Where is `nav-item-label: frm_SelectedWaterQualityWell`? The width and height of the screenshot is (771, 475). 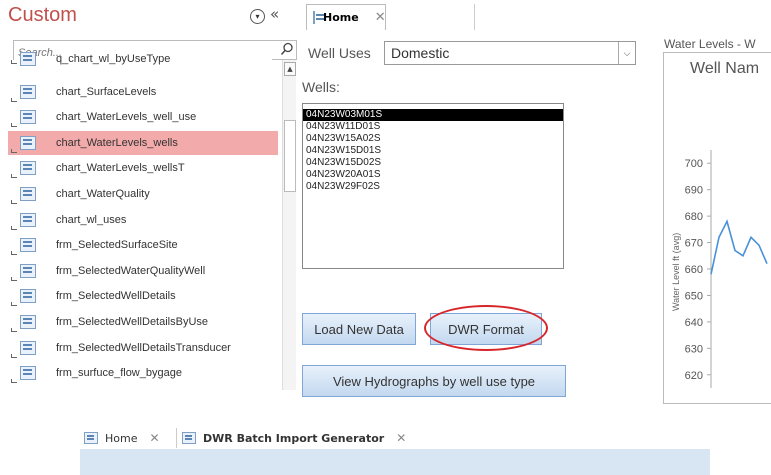
nav-item-label: frm_SelectedWaterQualityWell is located at coordinates (131, 270).